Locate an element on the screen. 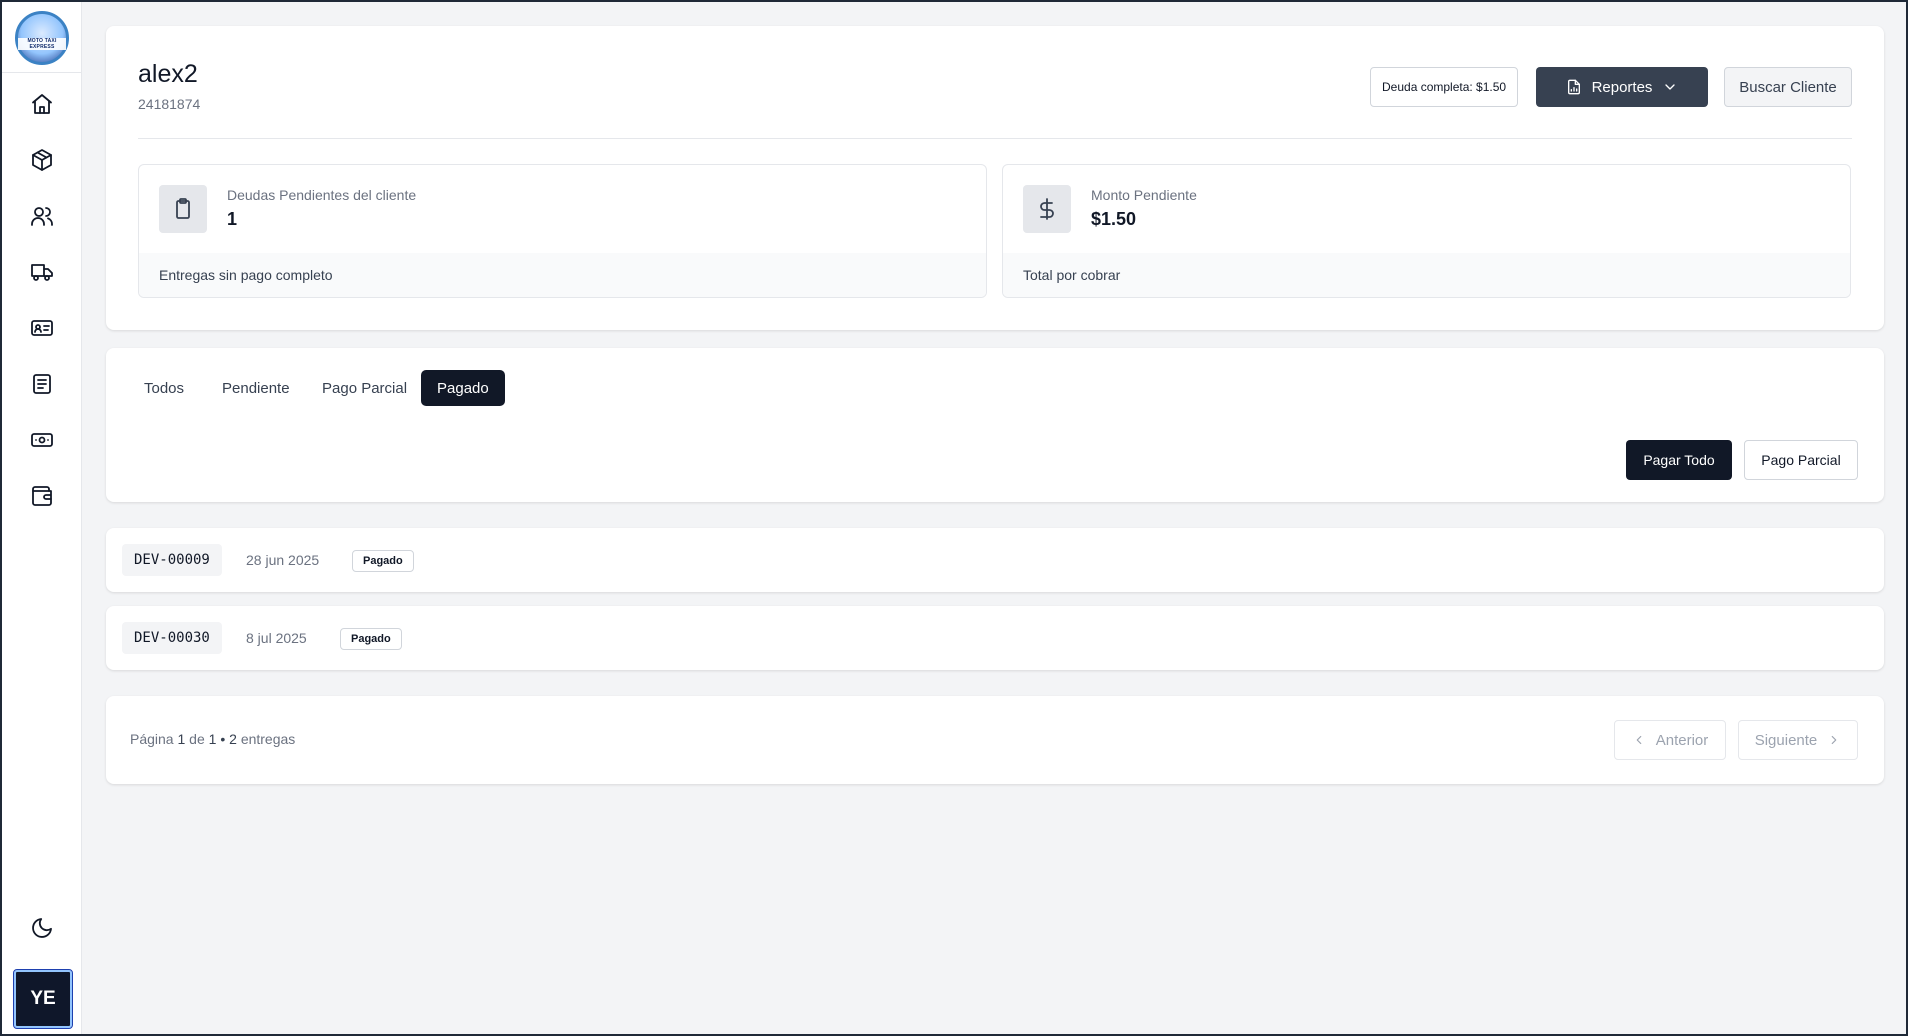 This screenshot has height=1036, width=1908. home-icon is located at coordinates (42, 104).